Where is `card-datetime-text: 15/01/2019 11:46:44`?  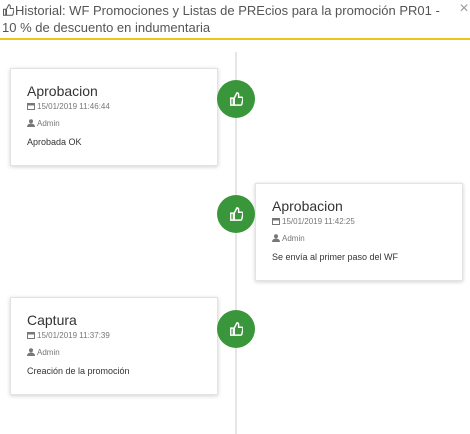
card-datetime-text: 15/01/2019 11:46:44 is located at coordinates (73, 106).